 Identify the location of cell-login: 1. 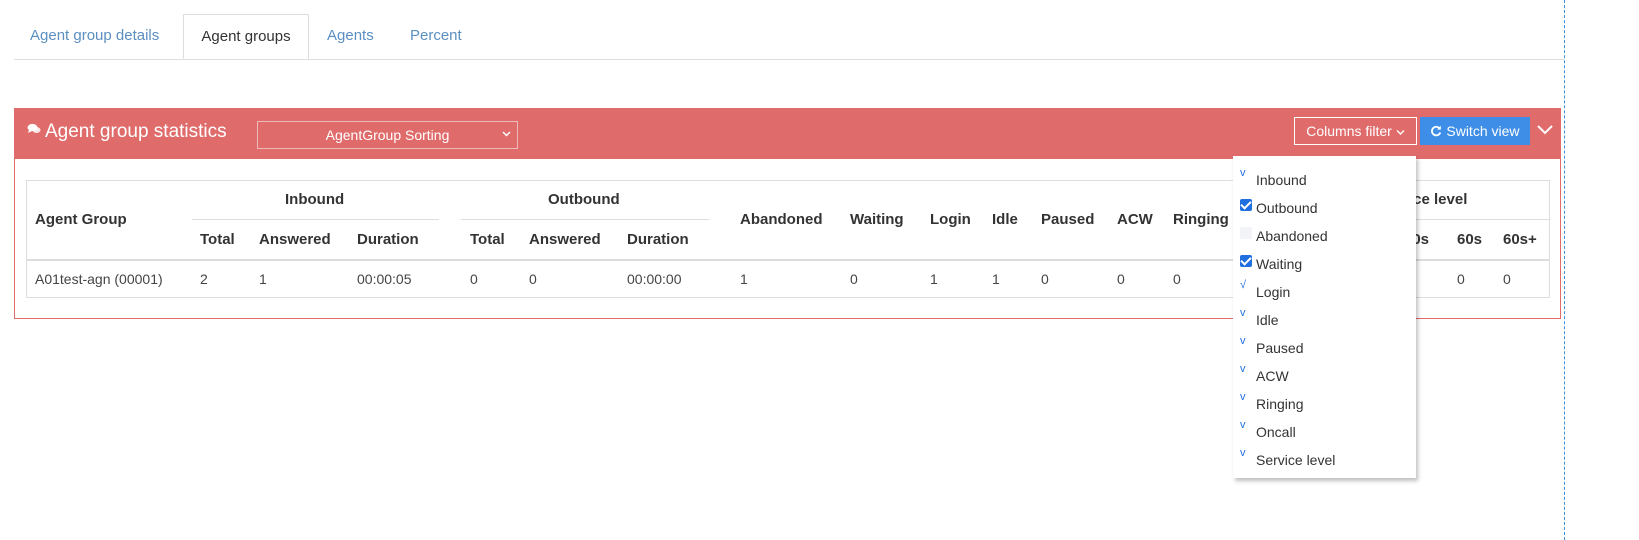
(934, 279).